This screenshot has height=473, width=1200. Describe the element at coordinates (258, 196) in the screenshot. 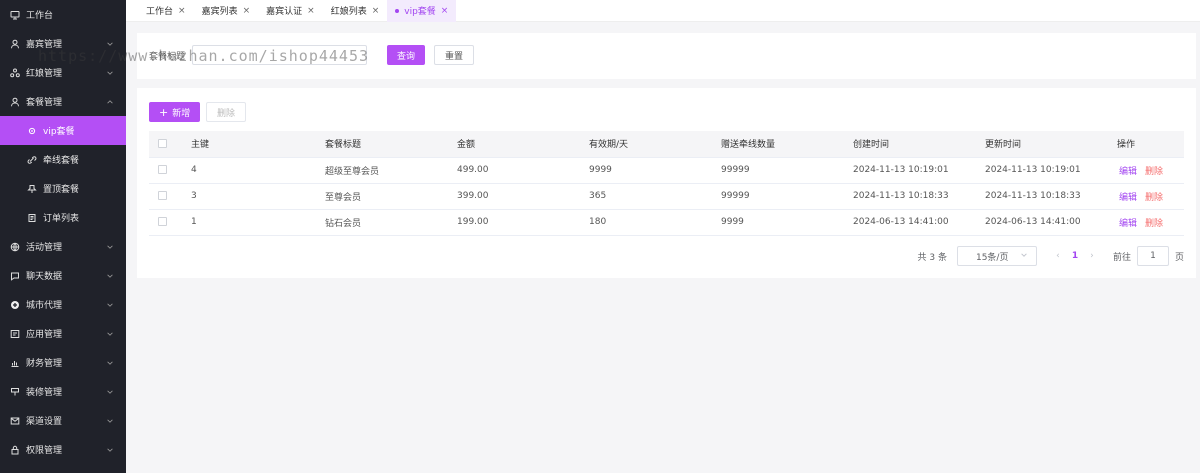

I see `cell-id: 3` at that location.